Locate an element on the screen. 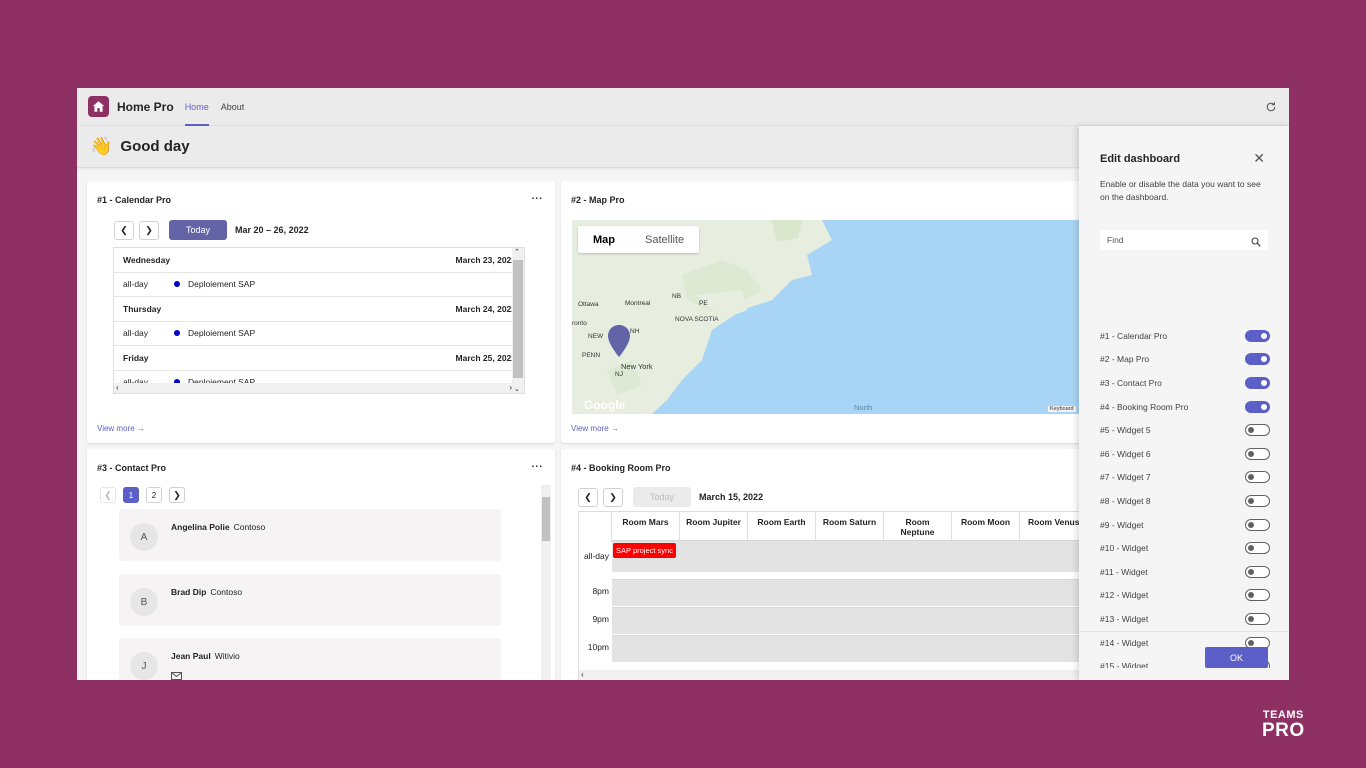 The height and width of the screenshot is (768, 1366). avatar: A is located at coordinates (144, 537).